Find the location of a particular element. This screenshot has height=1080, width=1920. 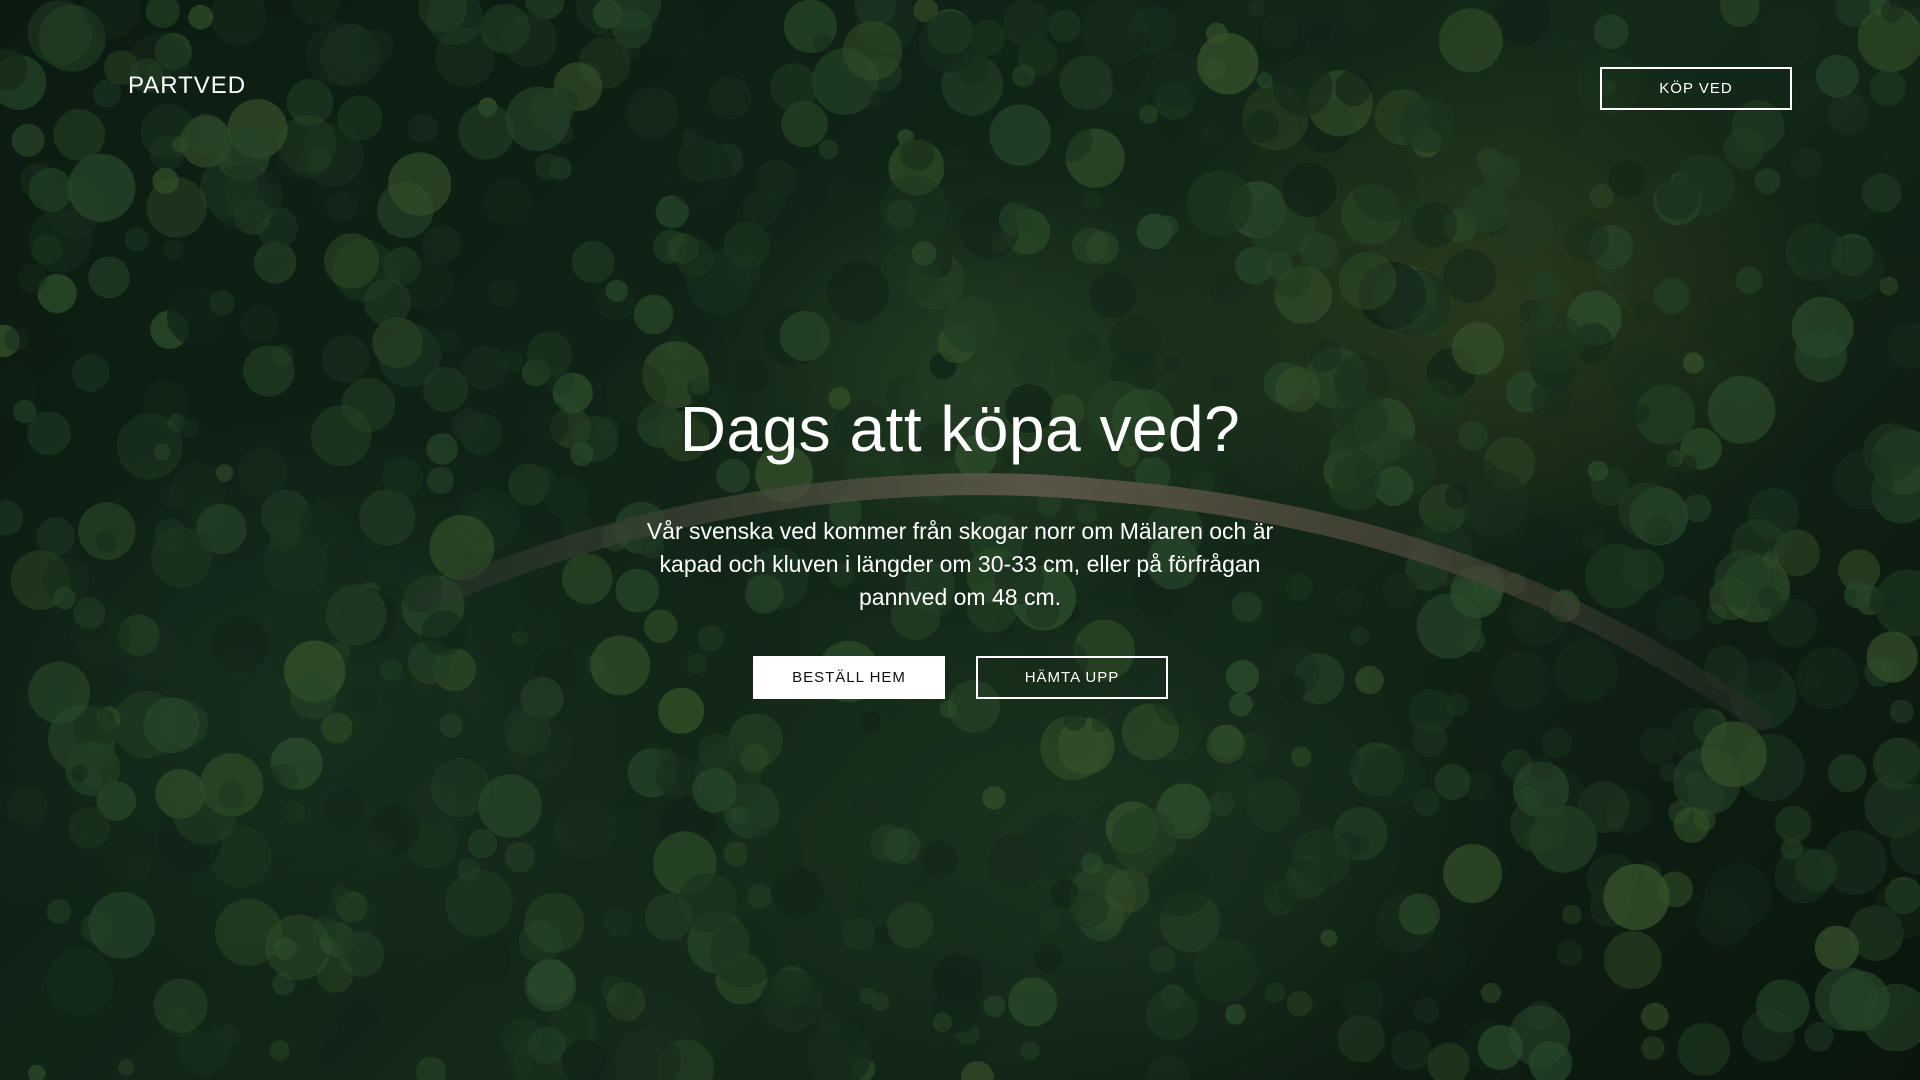

pick-up-button: HÄMTA UPP is located at coordinates (1072, 677).